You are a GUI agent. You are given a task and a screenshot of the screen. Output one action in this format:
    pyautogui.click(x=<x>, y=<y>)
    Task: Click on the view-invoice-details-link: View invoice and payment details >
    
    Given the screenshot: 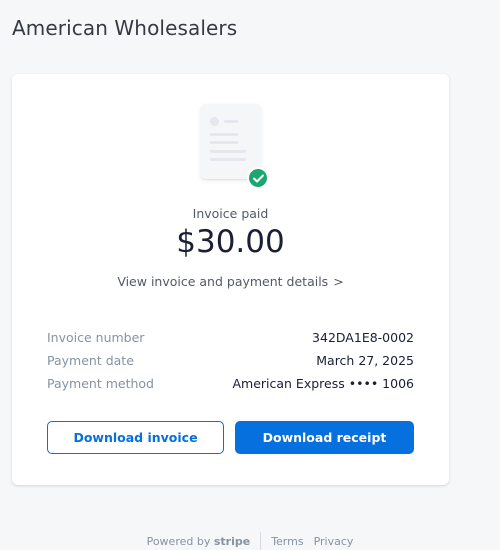 What is the action you would take?
    pyautogui.click(x=230, y=281)
    